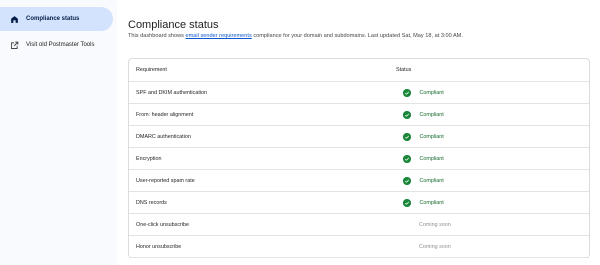 Image resolution: width=600 pixels, height=265 pixels. What do you see at coordinates (163, 137) in the screenshot?
I see `requirement-cell: DMARC authentication` at bounding box center [163, 137].